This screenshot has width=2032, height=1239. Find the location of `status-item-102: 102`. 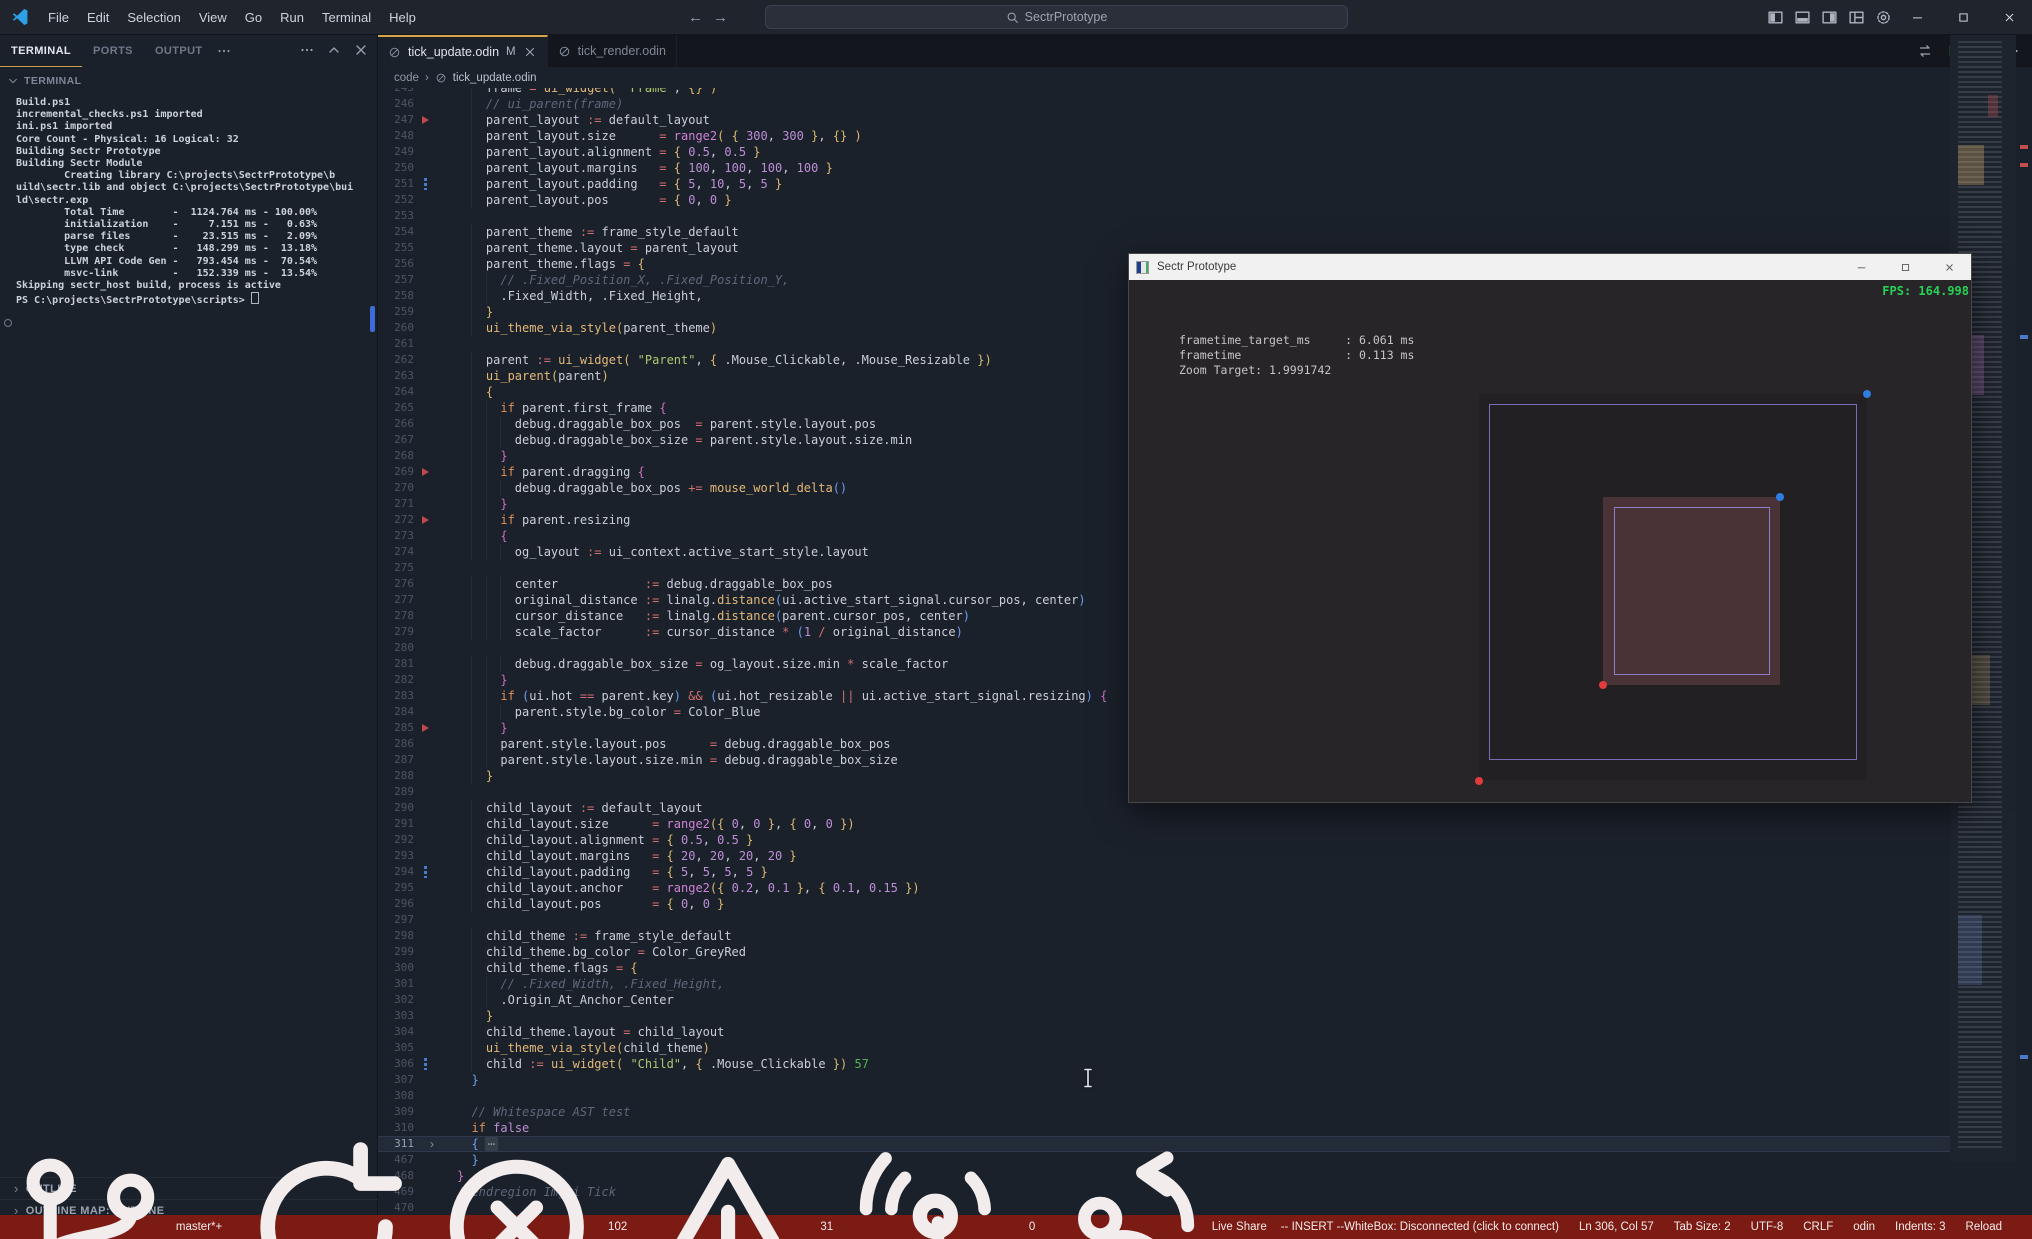

status-item-102: 102 is located at coordinates (529, 1190).